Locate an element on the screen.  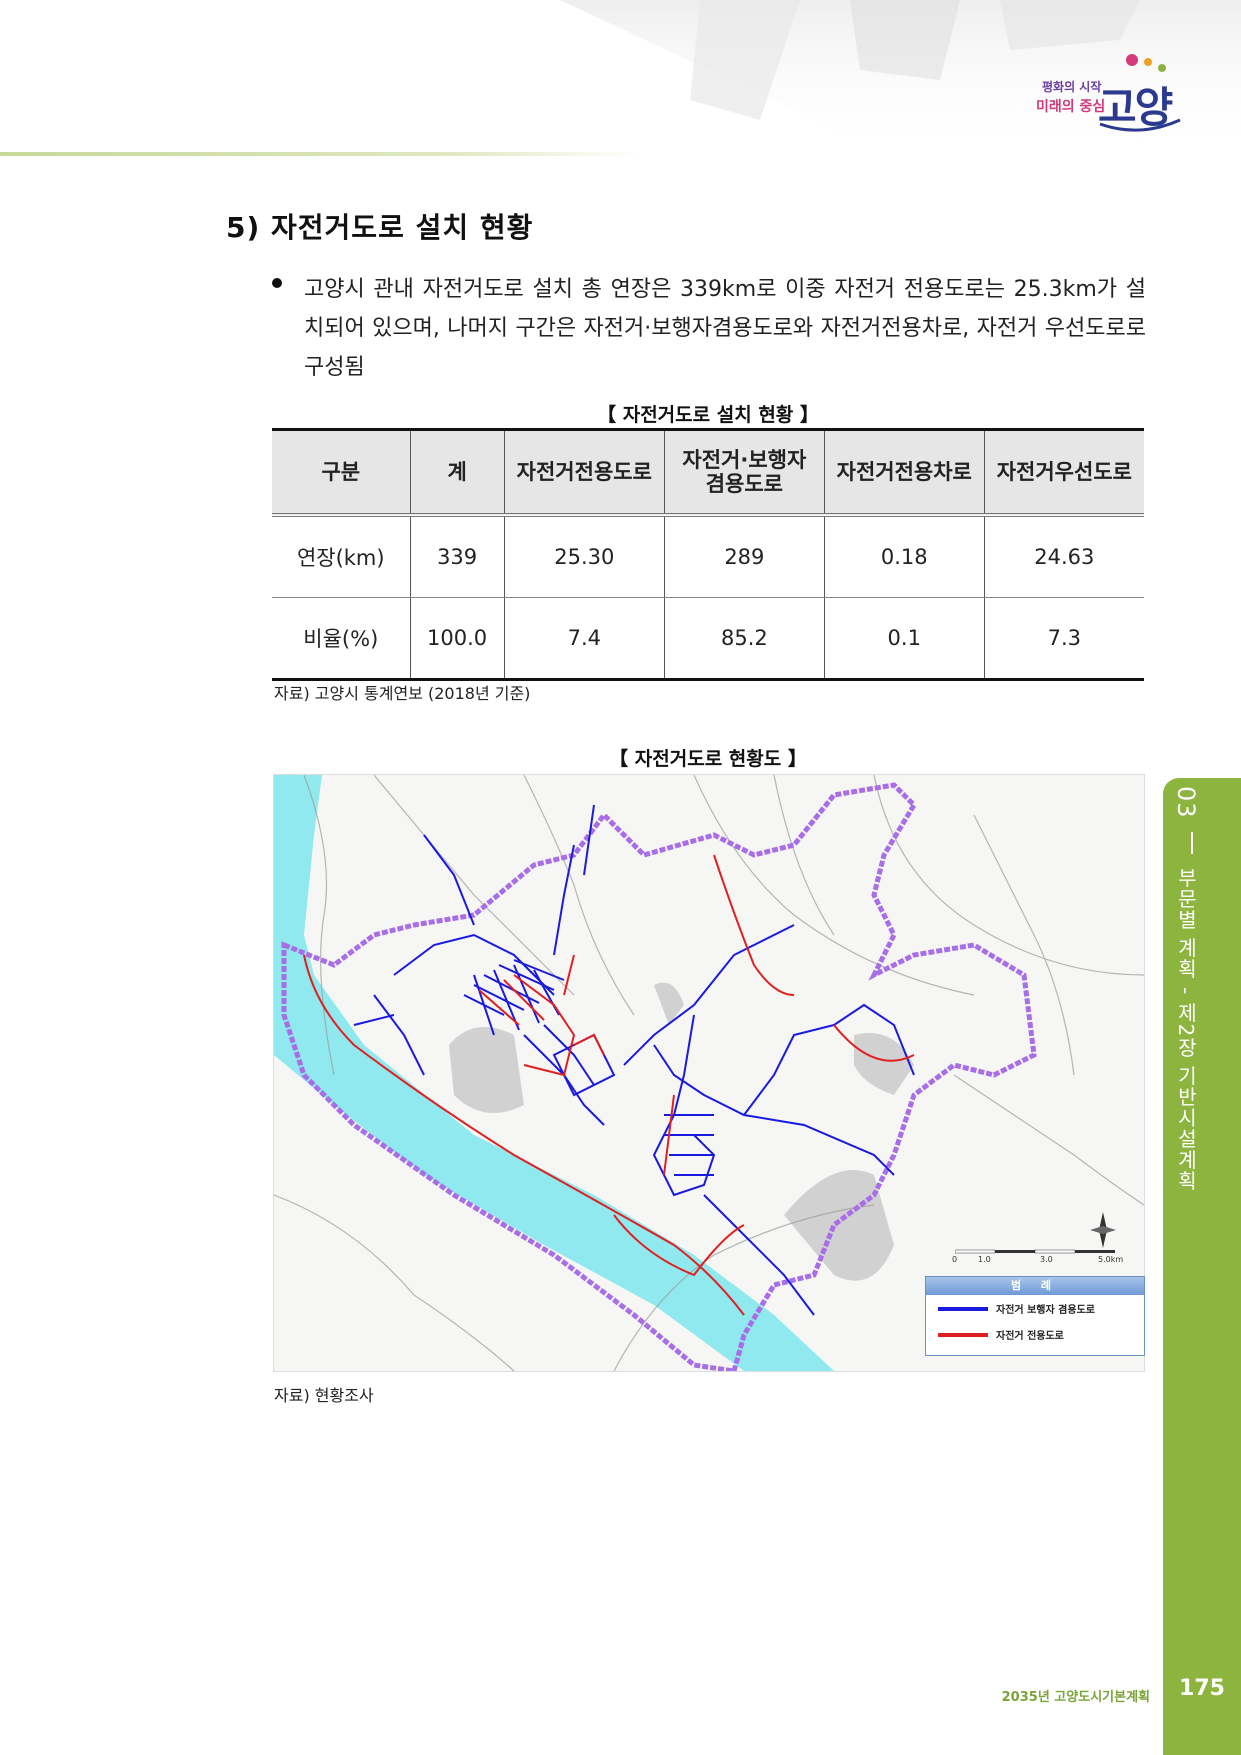
legend-swatch-red is located at coordinates (963, 1335).